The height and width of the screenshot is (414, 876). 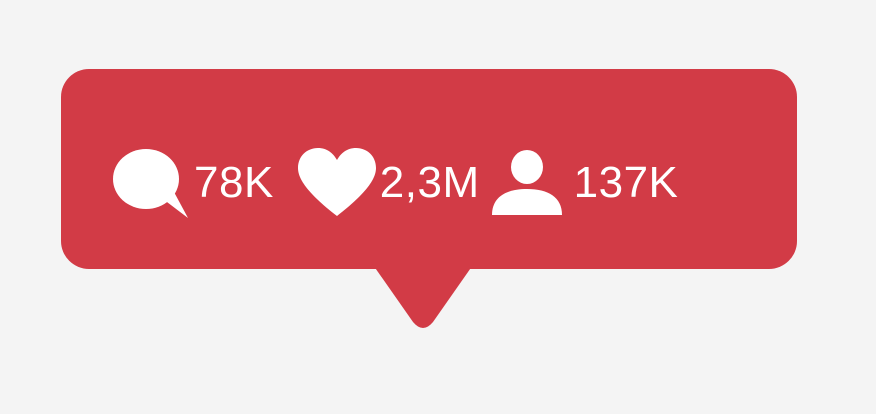 What do you see at coordinates (423, 295) in the screenshot?
I see `bubble-tail` at bounding box center [423, 295].